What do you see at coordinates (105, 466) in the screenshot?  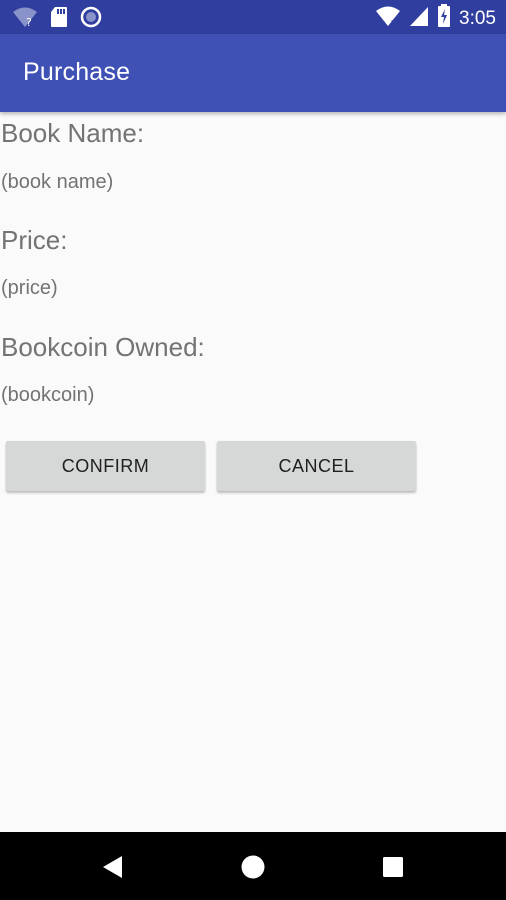 I see `confirm-button: CONFIRM` at bounding box center [105, 466].